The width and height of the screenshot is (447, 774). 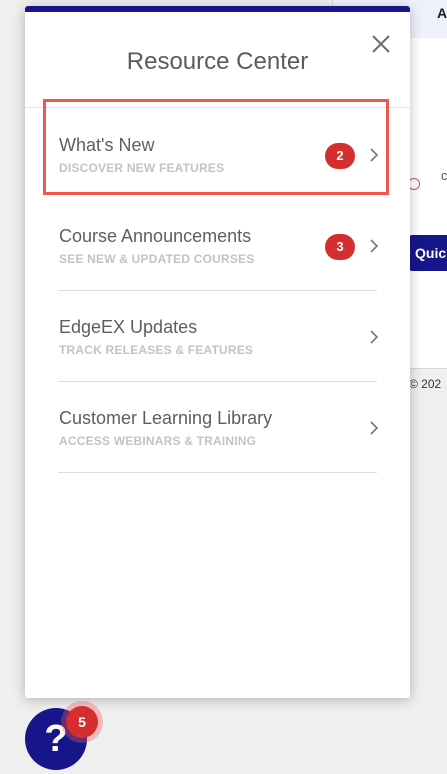 I want to click on background-header-text: A, so click(x=442, y=13).